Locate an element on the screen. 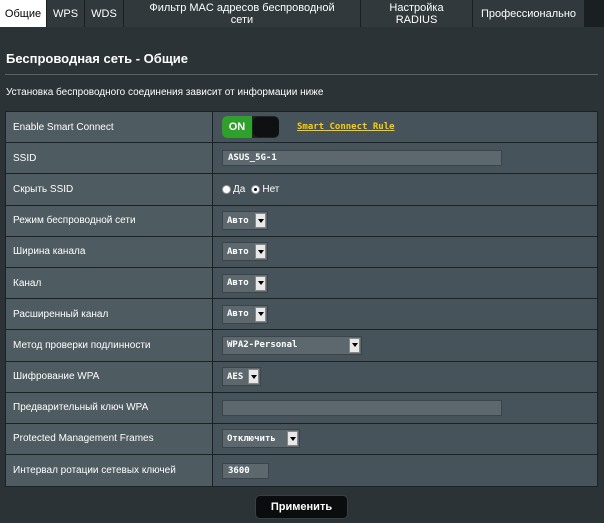 The width and height of the screenshot is (604, 523). tab-professional: Профессионально is located at coordinates (529, 13).